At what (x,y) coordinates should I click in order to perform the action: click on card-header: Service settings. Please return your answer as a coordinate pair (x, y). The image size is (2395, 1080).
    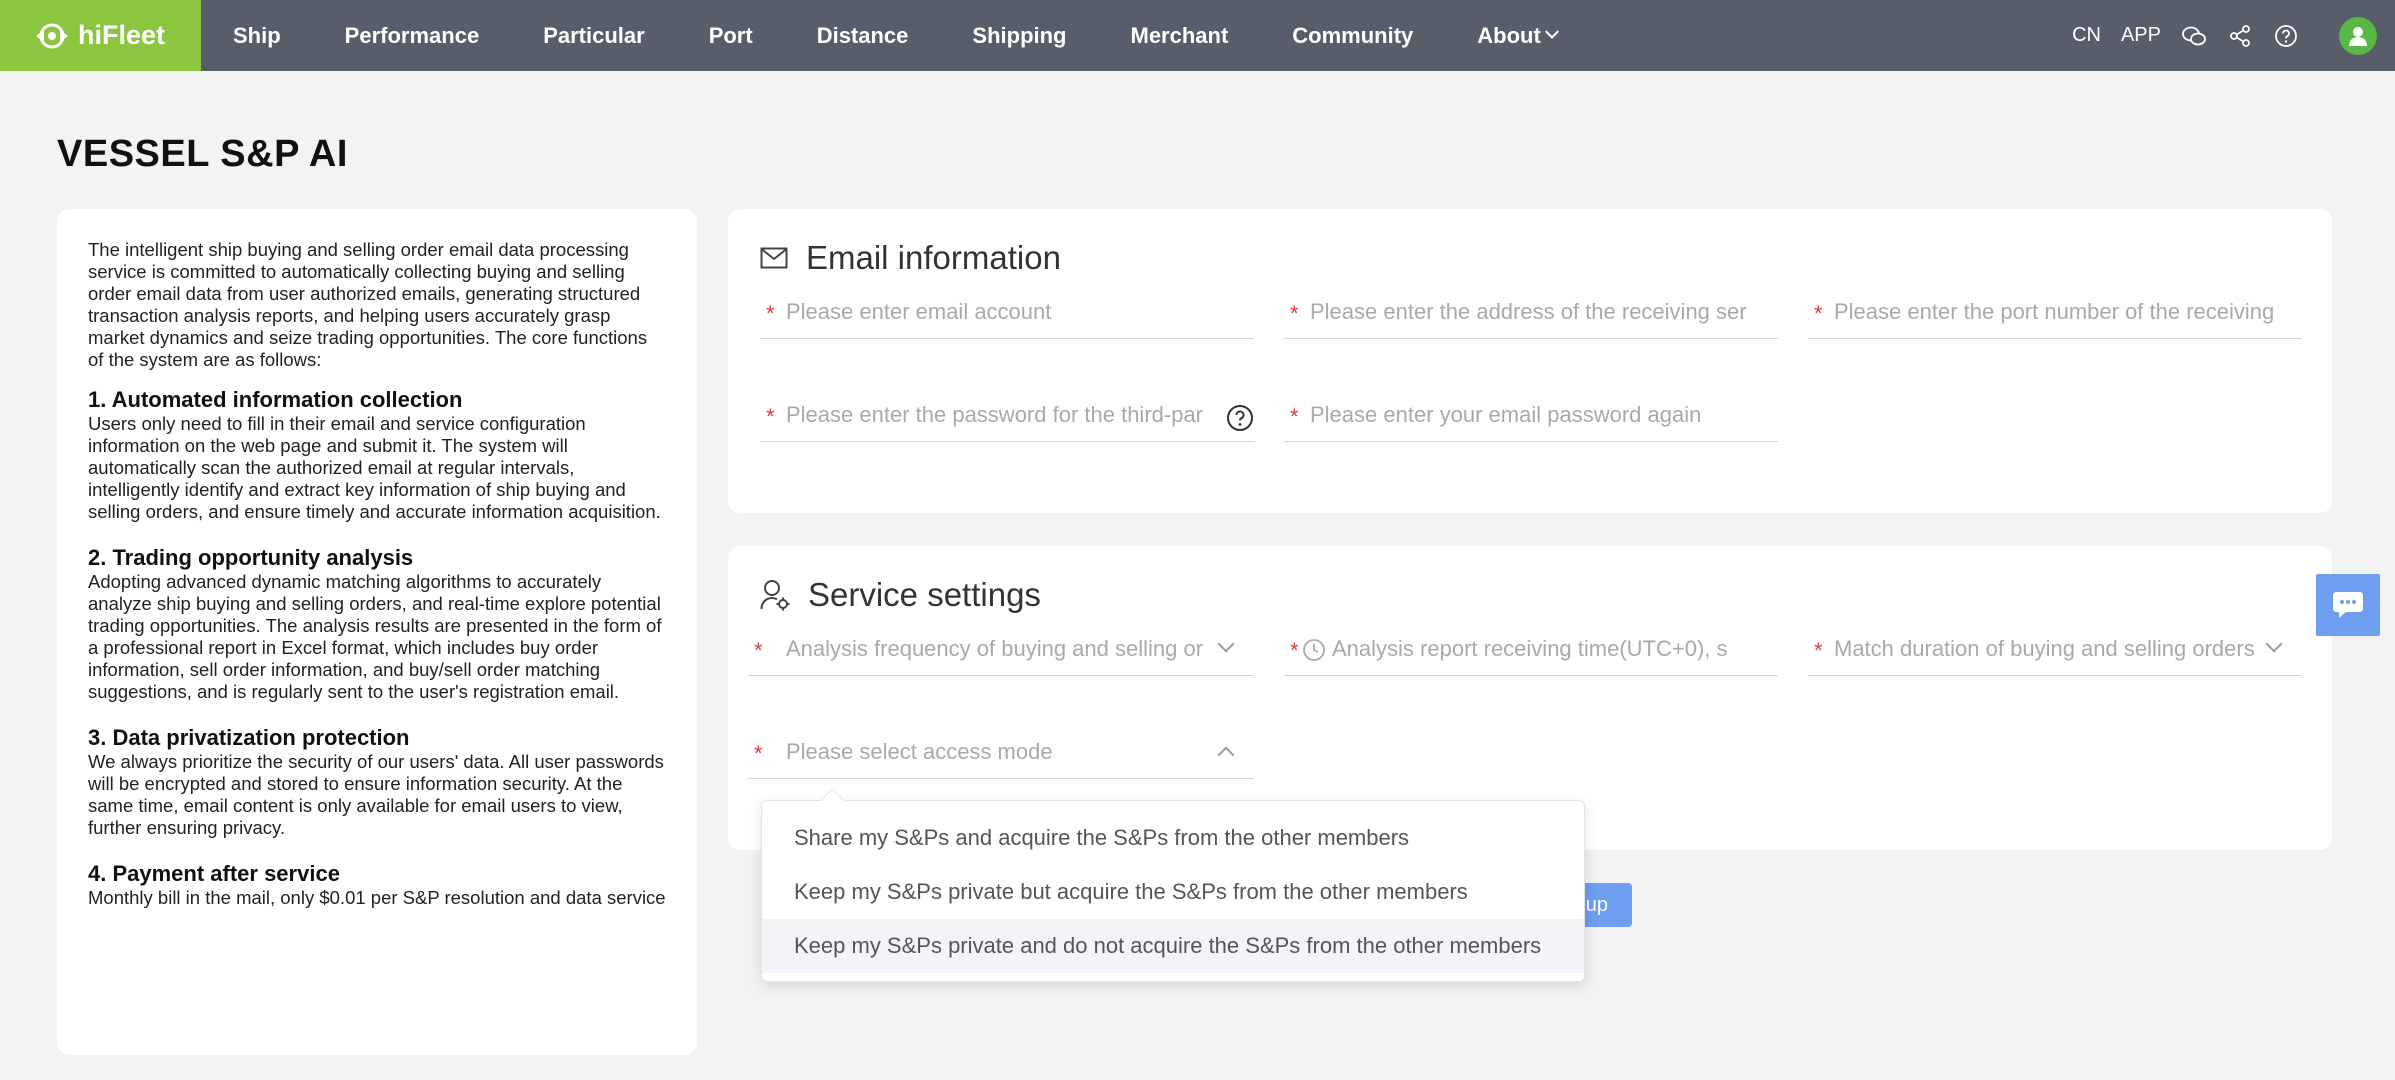
    Looking at the image, I should click on (900, 595).